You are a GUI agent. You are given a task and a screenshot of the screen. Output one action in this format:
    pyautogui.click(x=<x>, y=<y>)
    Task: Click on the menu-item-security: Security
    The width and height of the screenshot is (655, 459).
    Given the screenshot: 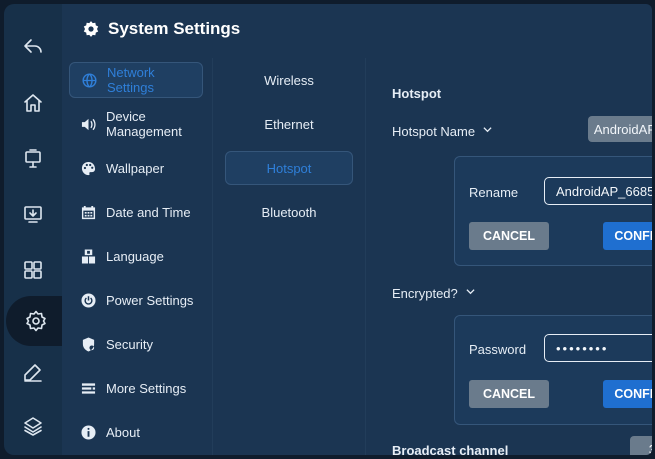 What is the action you would take?
    pyautogui.click(x=136, y=344)
    